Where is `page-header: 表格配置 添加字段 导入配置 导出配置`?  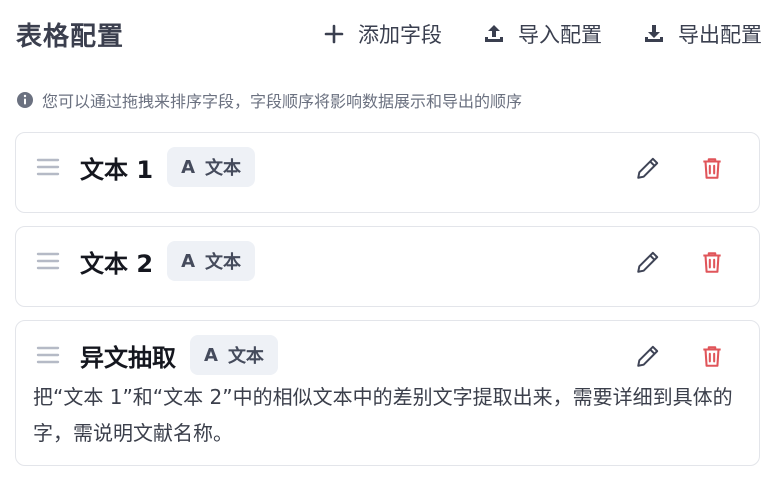
page-header: 表格配置 添加字段 导入配置 导出配置 is located at coordinates (389, 34).